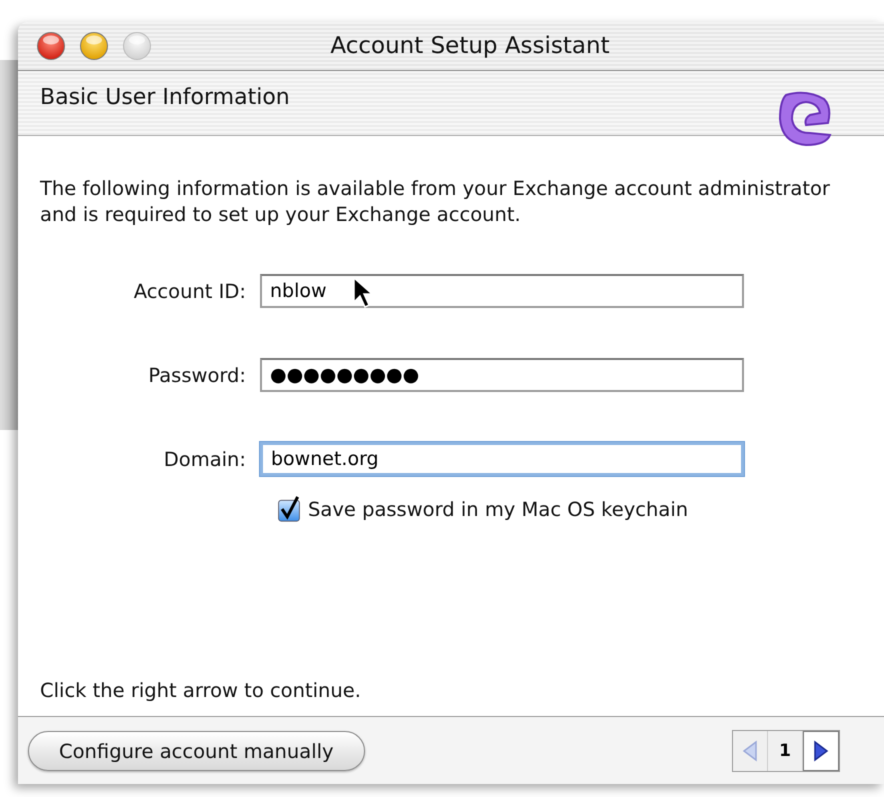  Describe the element at coordinates (201, 691) in the screenshot. I see `hint-text: Click the right arrow to continue.` at that location.